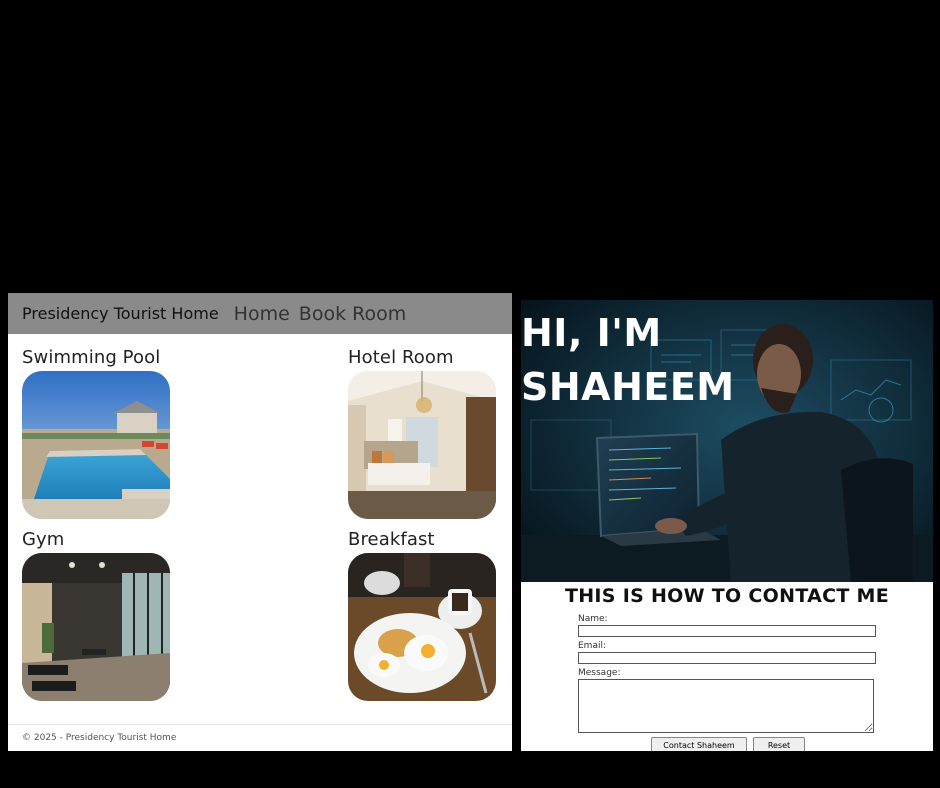 Image resolution: width=940 pixels, height=788 pixels. I want to click on nav-home-link: Home, so click(262, 314).